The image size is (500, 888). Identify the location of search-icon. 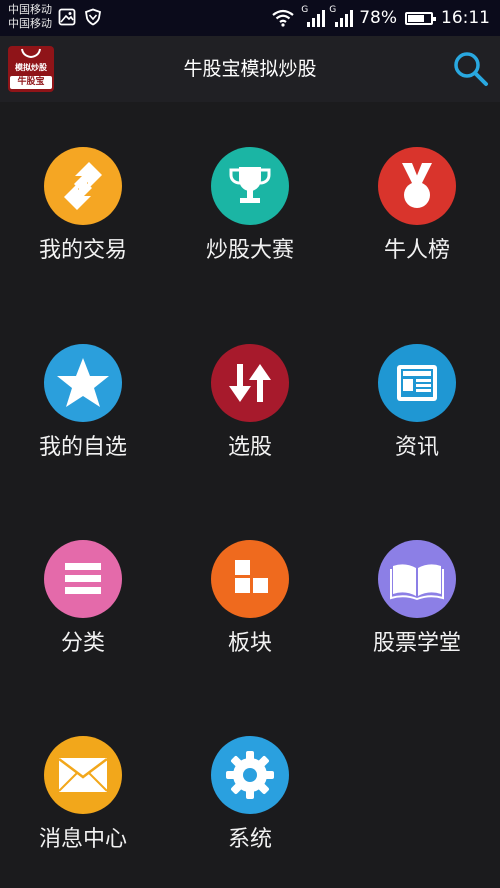
(471, 69).